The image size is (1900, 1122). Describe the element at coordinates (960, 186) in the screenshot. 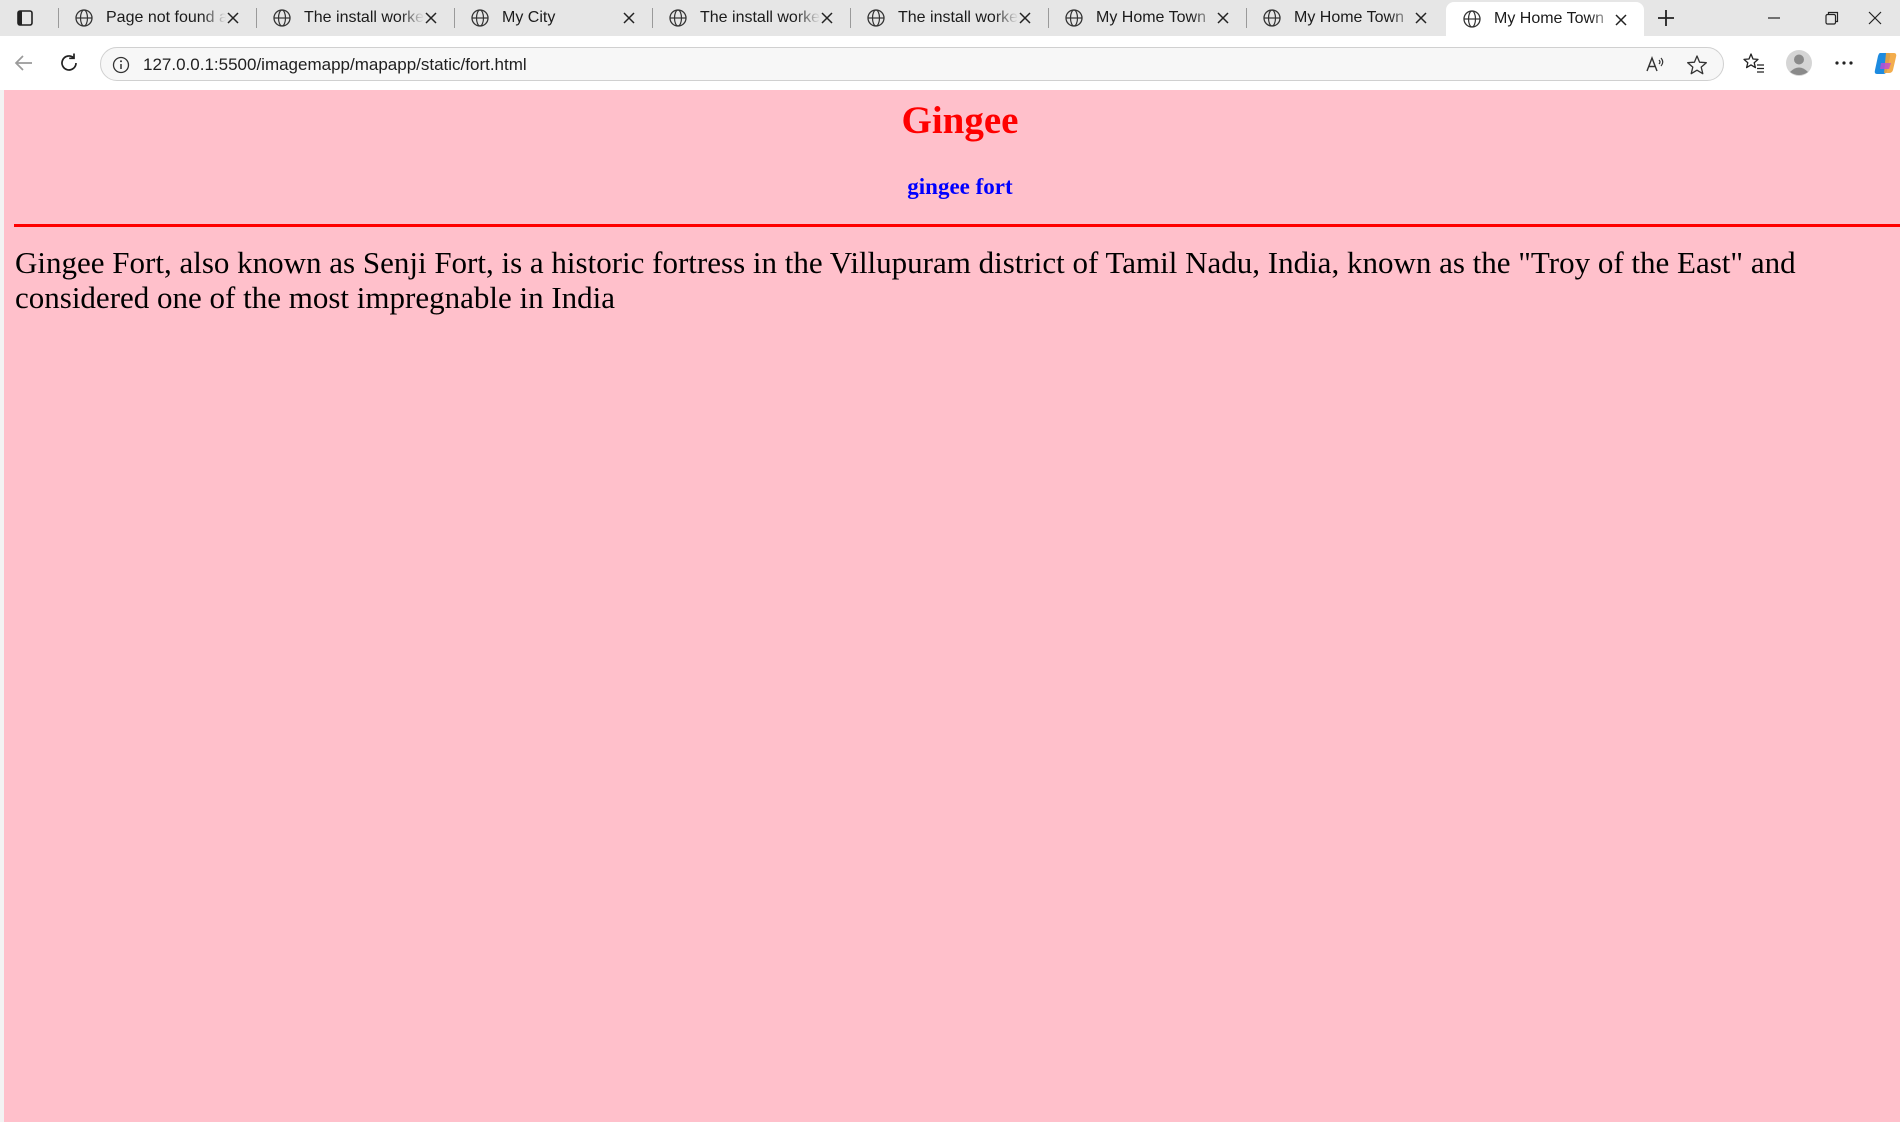

I see `page-subheading: gingee fort` at that location.